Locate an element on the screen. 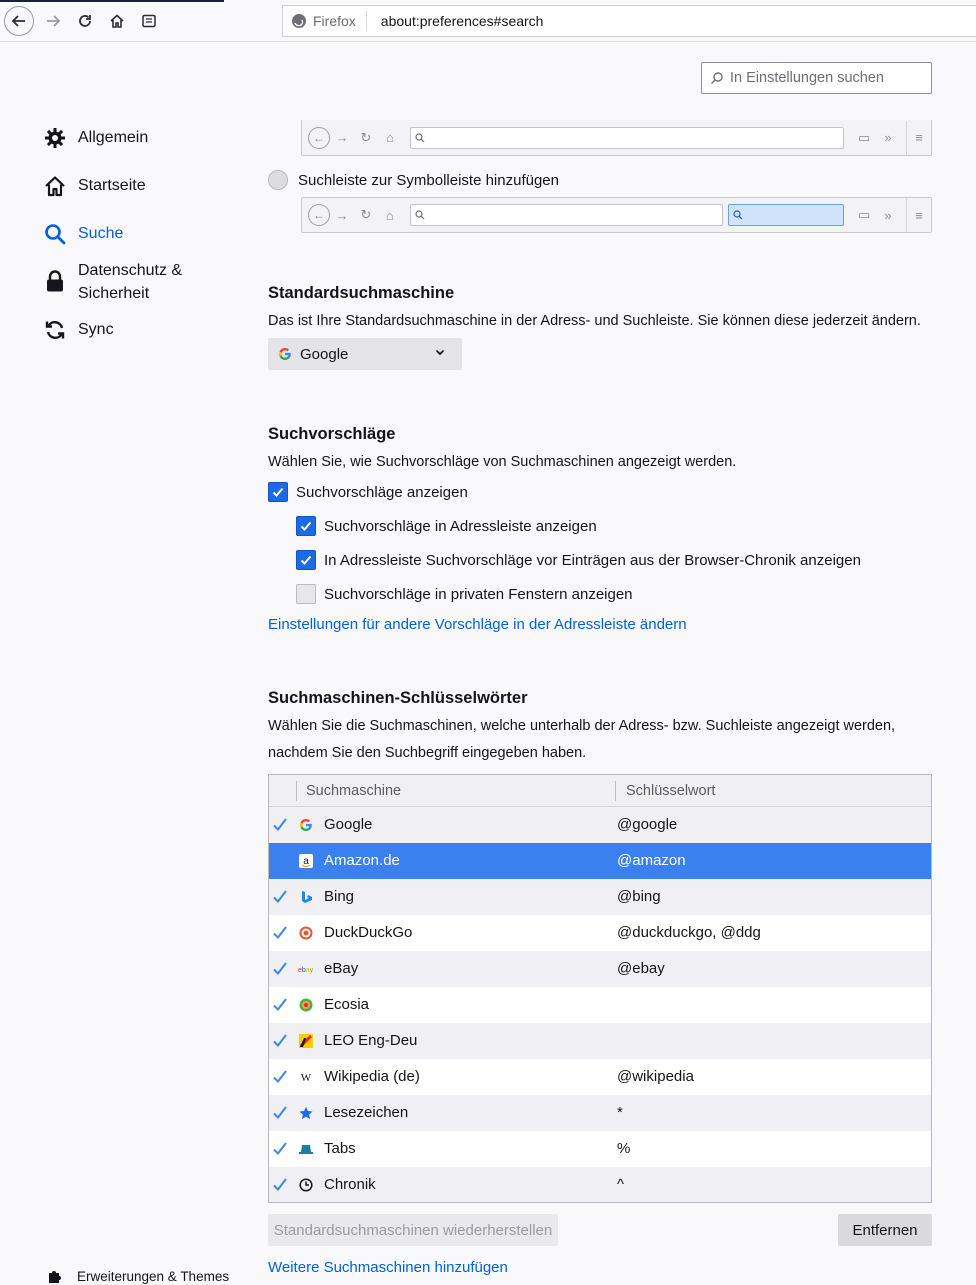 The height and width of the screenshot is (1285, 976). table-row: Tabs% is located at coordinates (600, 1149).